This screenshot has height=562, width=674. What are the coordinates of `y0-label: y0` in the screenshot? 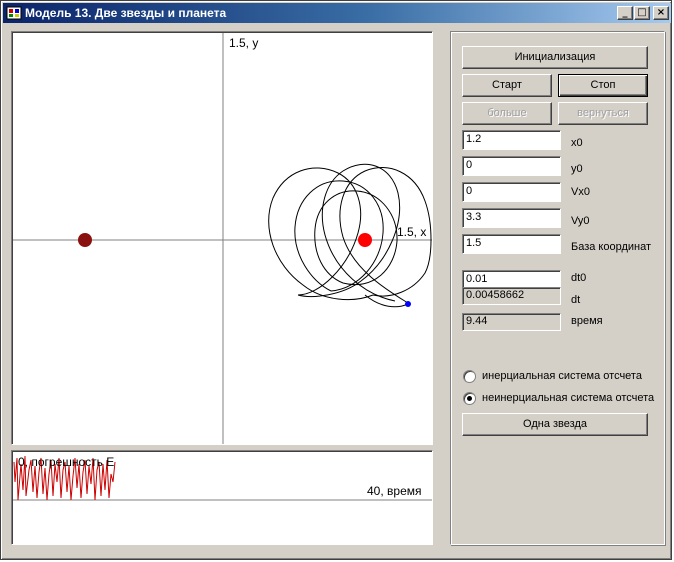 It's located at (577, 169).